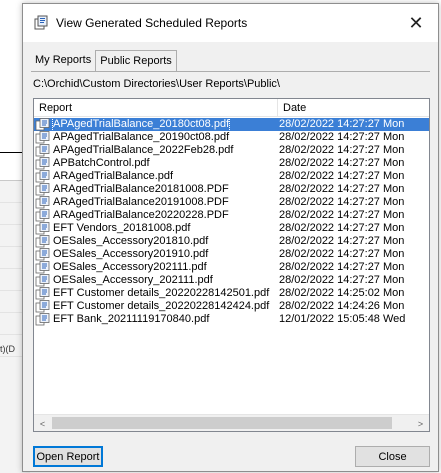 The image size is (441, 473). I want to click on report-tabs: My Reports Public Reports, so click(104, 61).